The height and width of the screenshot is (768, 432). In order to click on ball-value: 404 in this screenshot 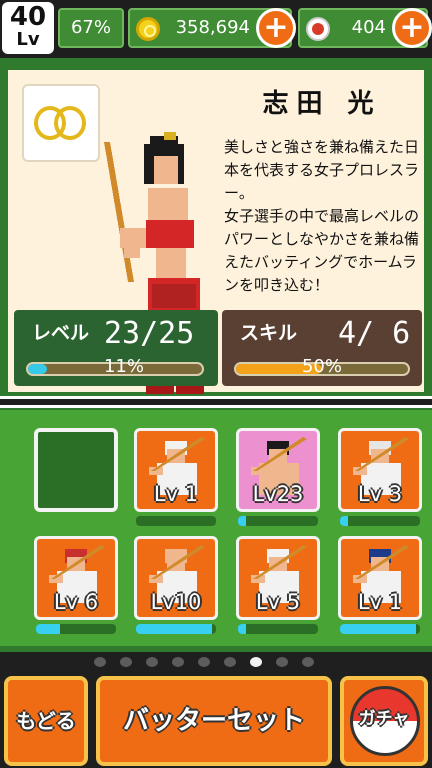, I will do `click(368, 27)`.